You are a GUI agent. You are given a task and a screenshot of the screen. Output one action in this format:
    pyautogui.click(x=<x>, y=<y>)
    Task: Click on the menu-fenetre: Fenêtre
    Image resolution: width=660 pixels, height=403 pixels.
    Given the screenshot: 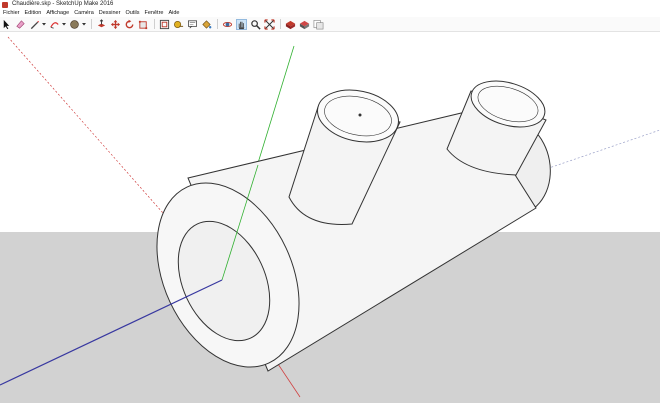 What is the action you would take?
    pyautogui.click(x=154, y=13)
    